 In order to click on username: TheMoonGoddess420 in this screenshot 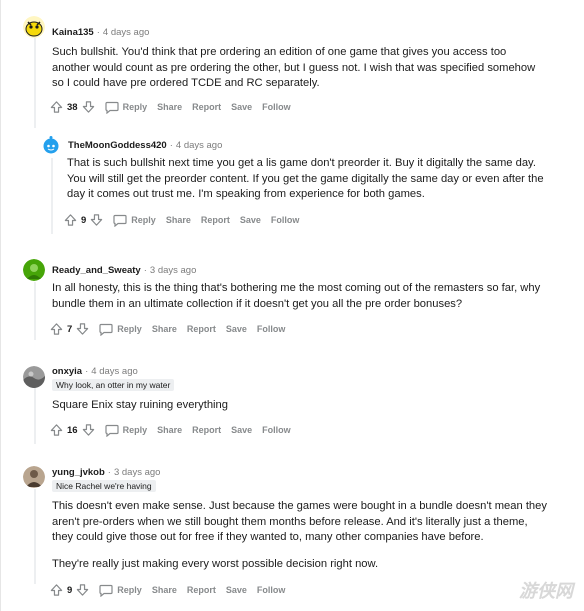, I will do `click(117, 145)`.